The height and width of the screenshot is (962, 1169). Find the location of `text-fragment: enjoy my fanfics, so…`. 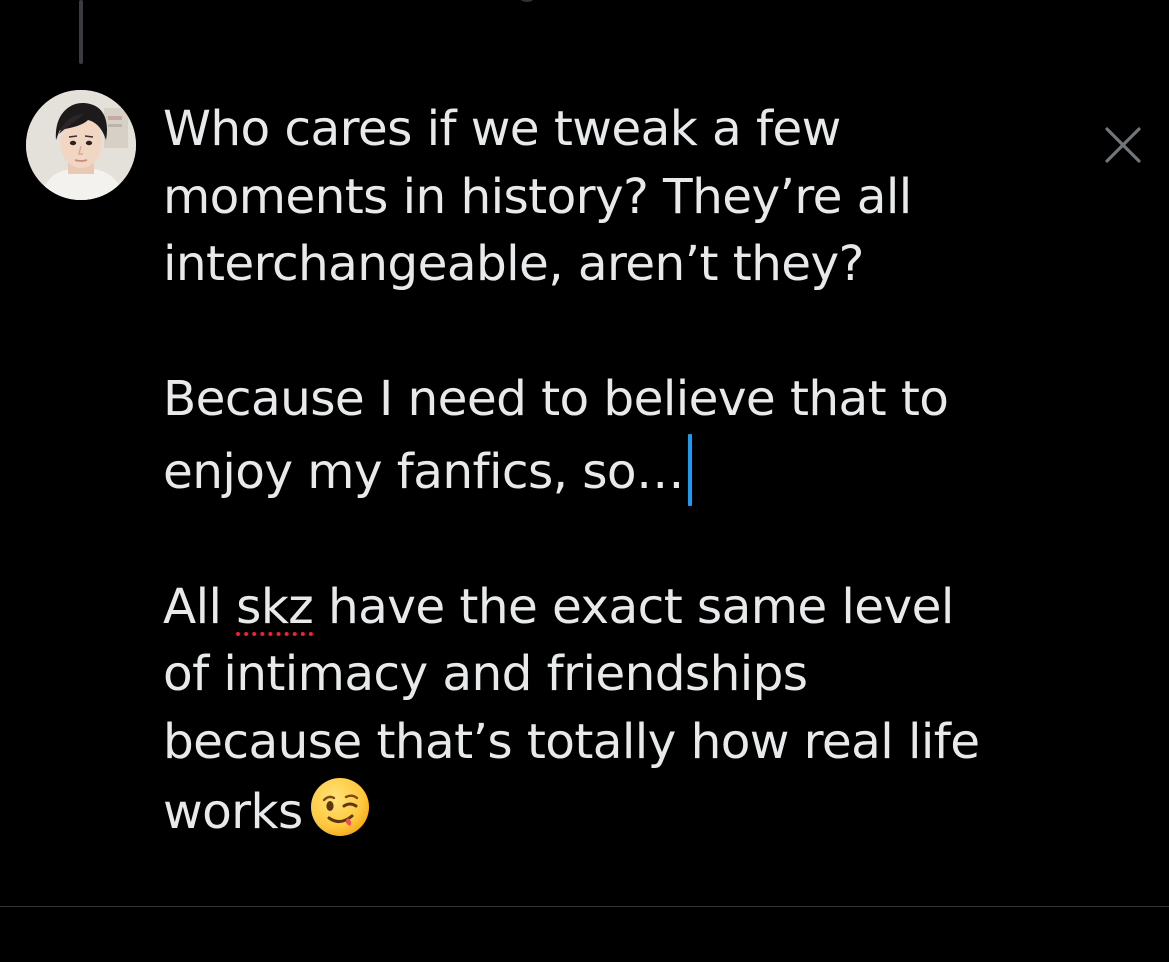

text-fragment: enjoy my fanfics, so… is located at coordinates (424, 471).